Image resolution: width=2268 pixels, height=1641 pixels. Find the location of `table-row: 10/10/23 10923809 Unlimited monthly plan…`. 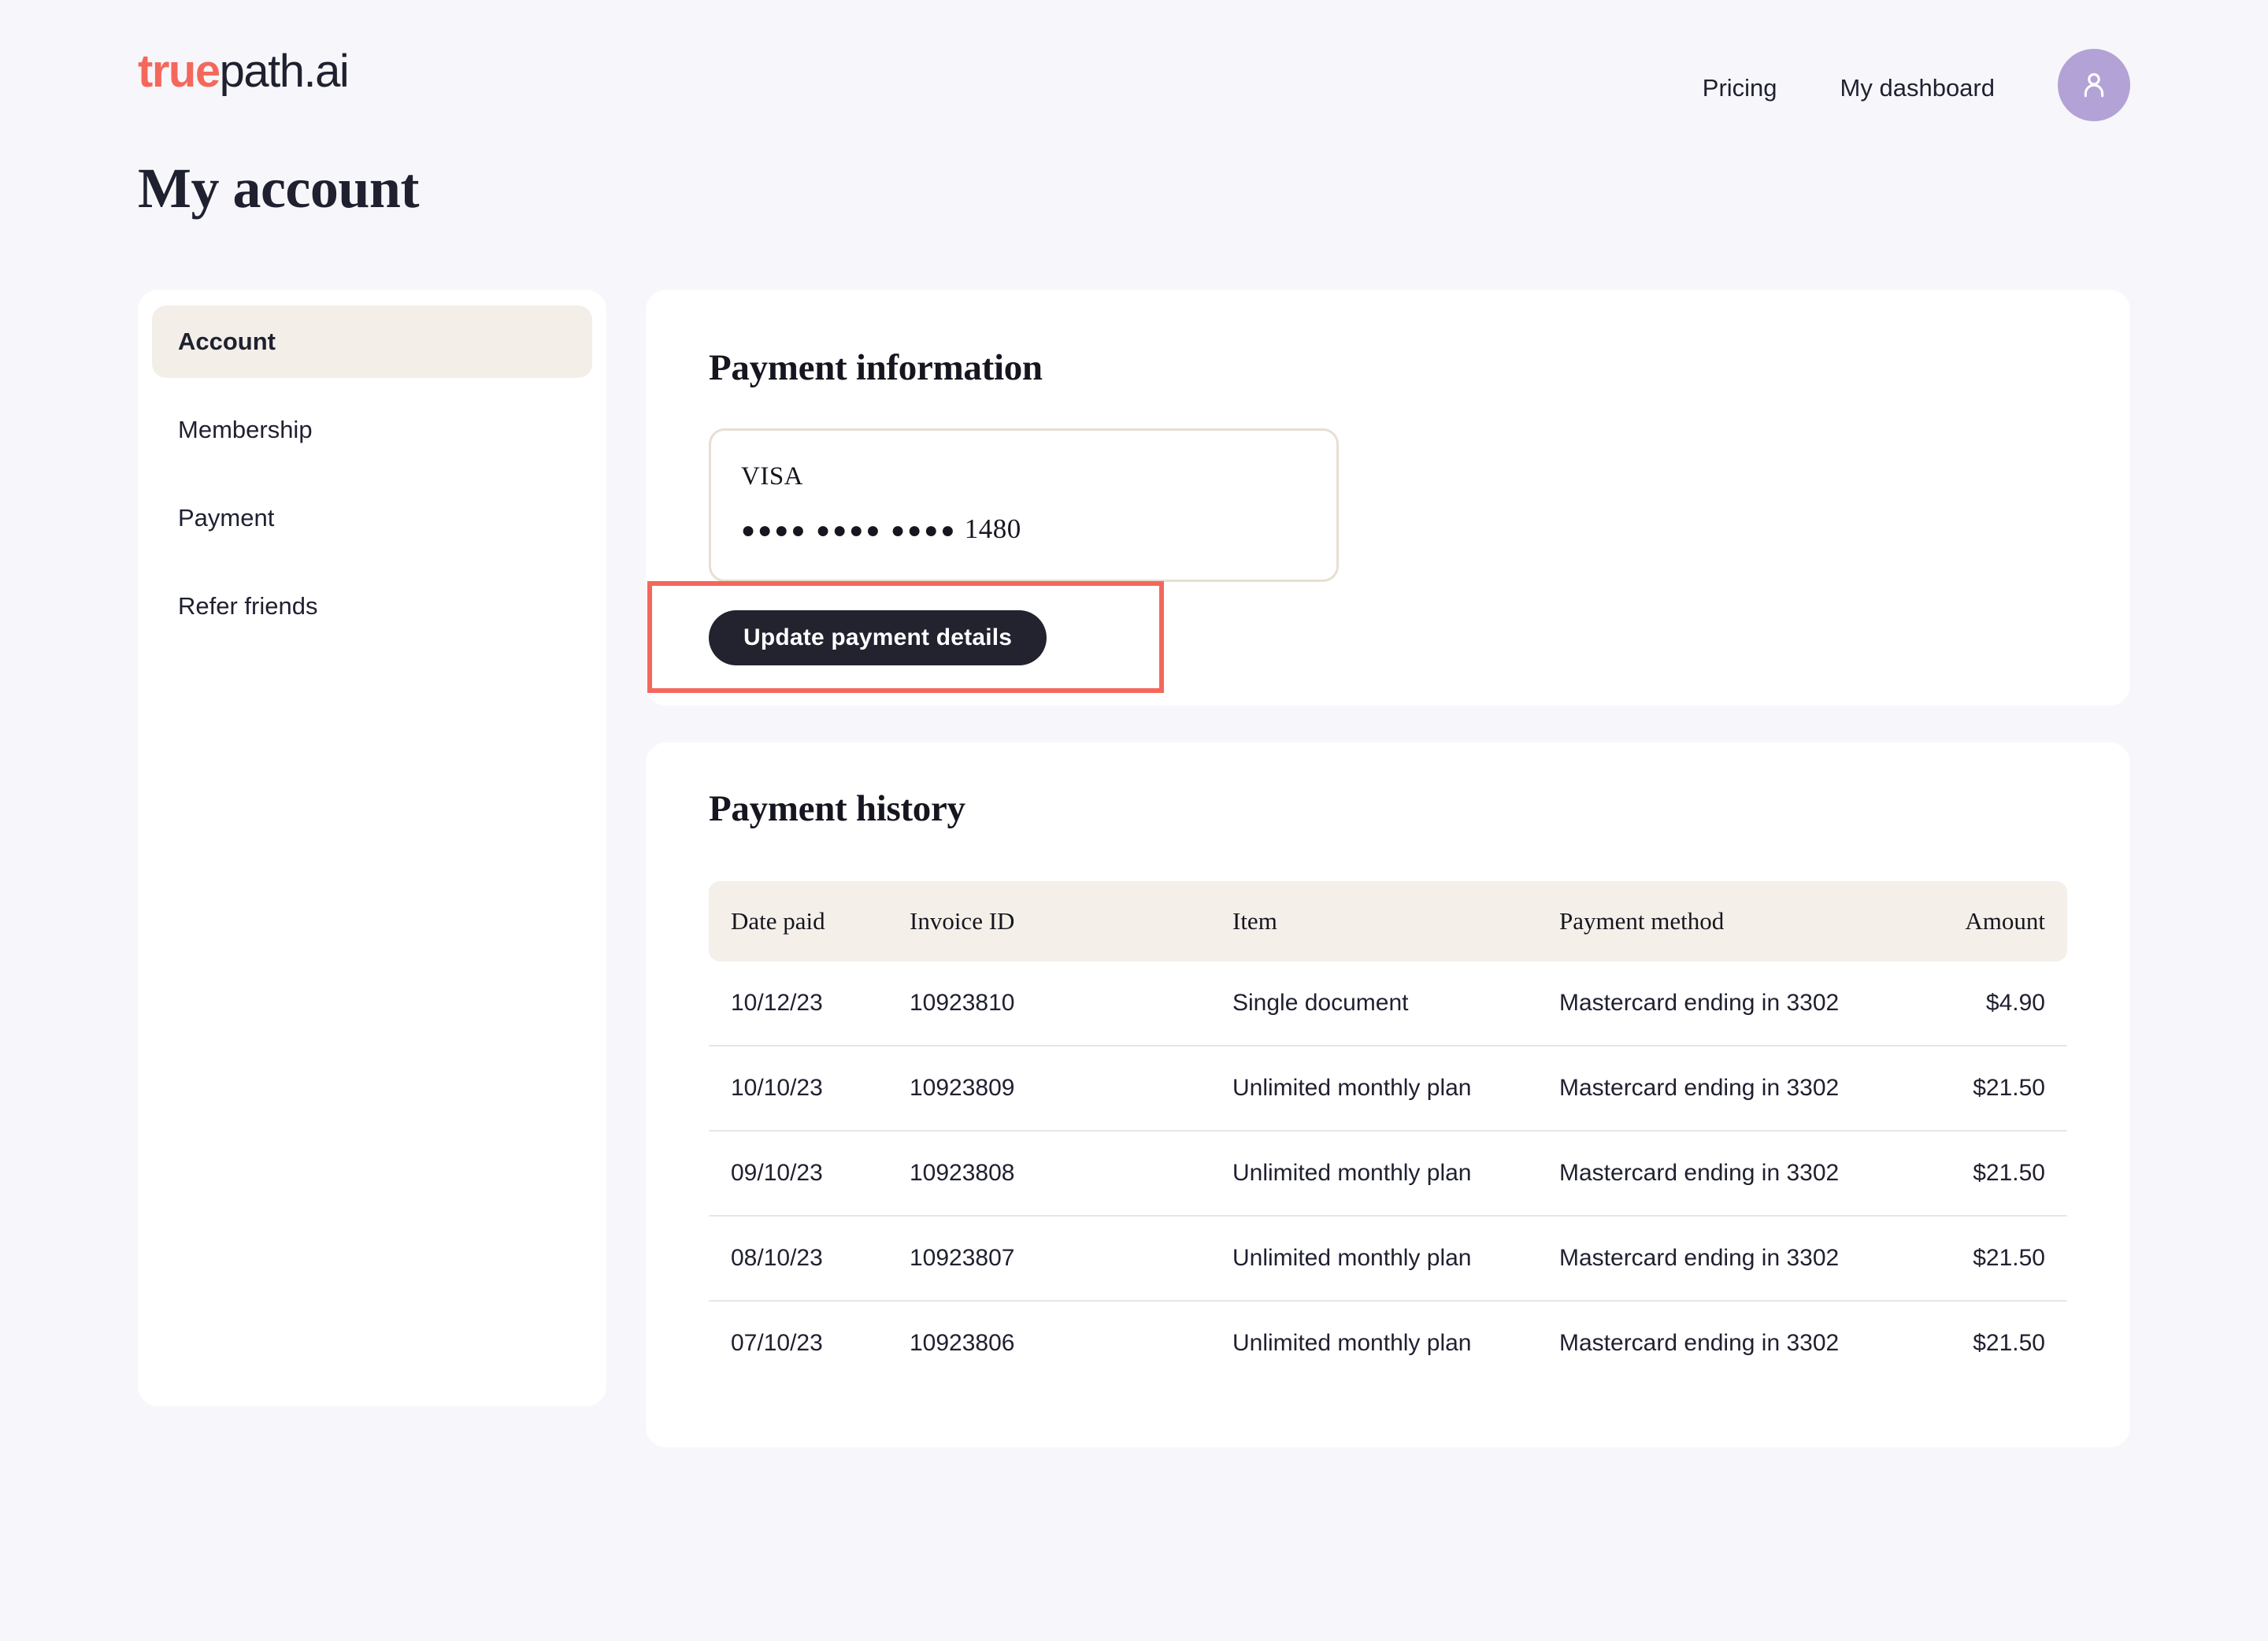

table-row: 10/10/23 10923809 Unlimited monthly plan… is located at coordinates (1388, 1089).